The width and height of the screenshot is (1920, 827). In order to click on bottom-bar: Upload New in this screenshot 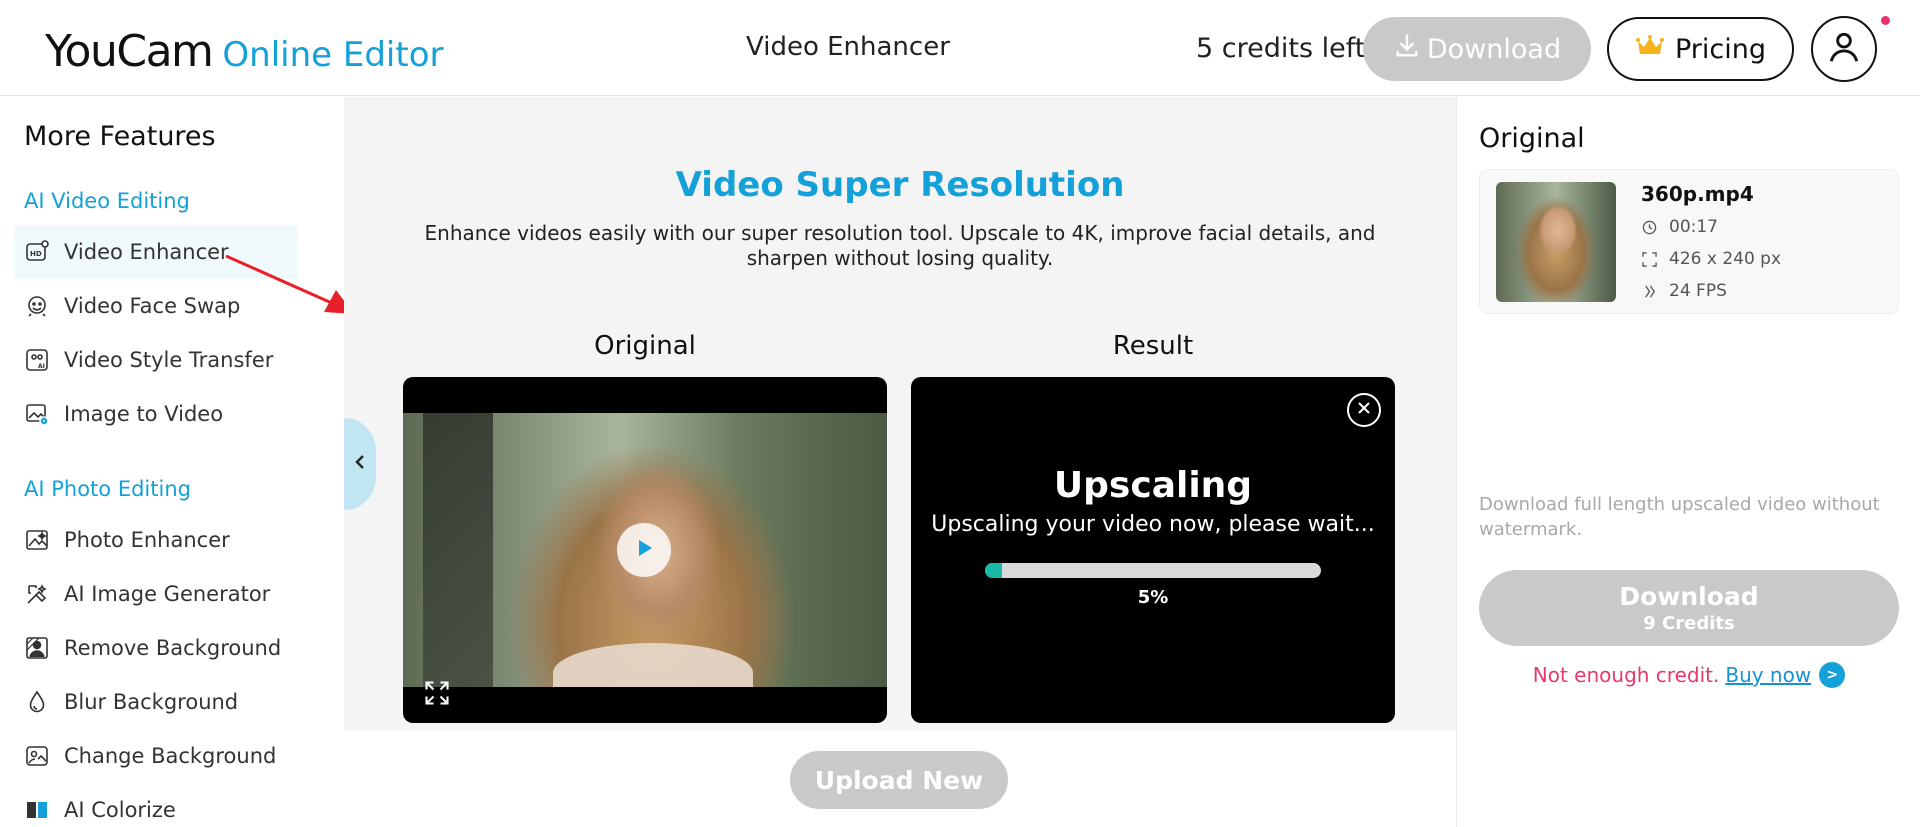, I will do `click(900, 779)`.